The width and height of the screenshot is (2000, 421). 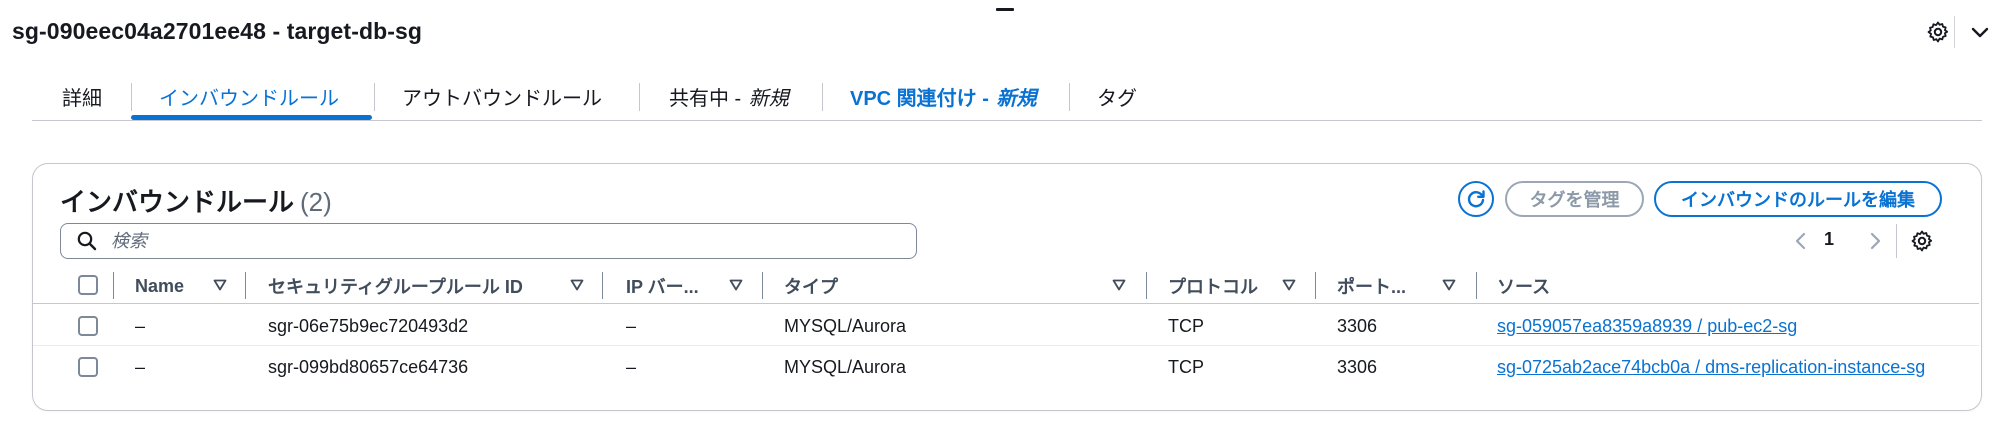 I want to click on next-page-icon, so click(x=1875, y=241).